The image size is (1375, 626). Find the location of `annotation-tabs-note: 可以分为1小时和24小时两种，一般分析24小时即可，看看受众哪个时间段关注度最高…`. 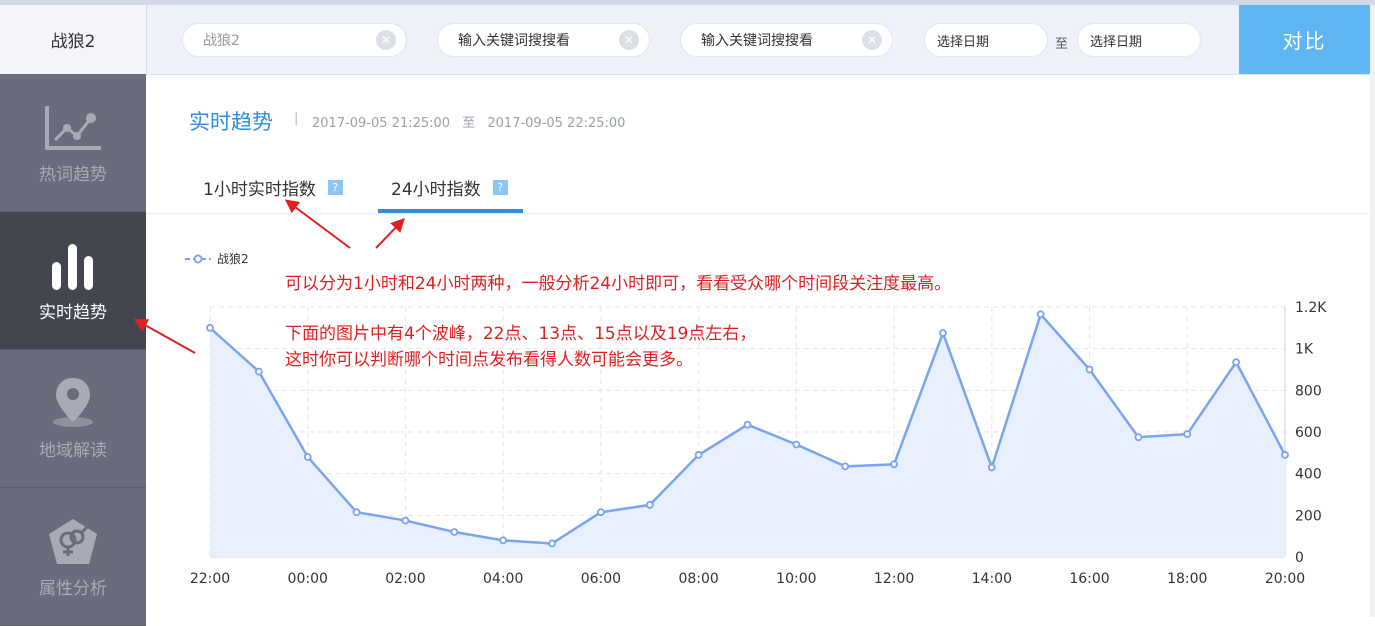

annotation-tabs-note: 可以分为1小时和24小时两种，一般分析24小时即可，看看受众哪个时间段关注度最高… is located at coordinates (618, 284).